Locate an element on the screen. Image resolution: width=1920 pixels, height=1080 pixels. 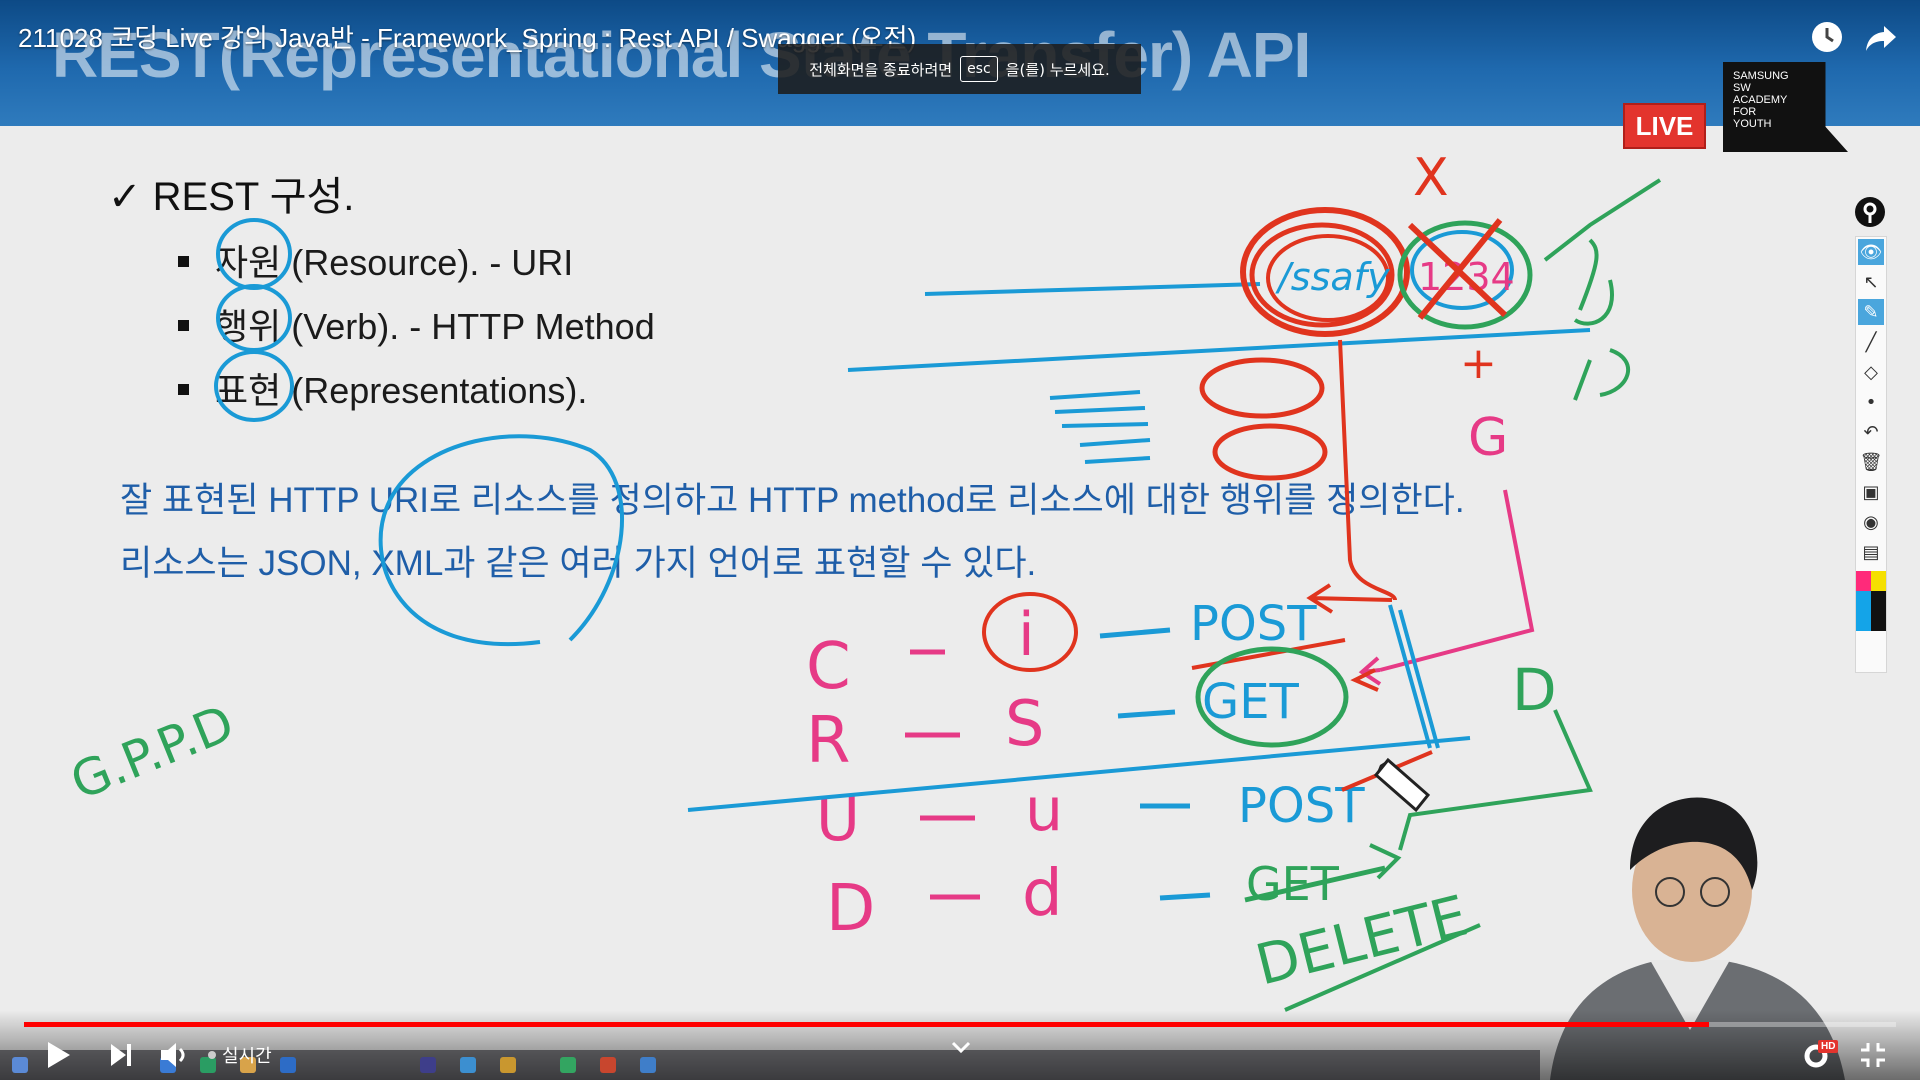
ink-crud-lower: S is located at coordinates (1024, 723).